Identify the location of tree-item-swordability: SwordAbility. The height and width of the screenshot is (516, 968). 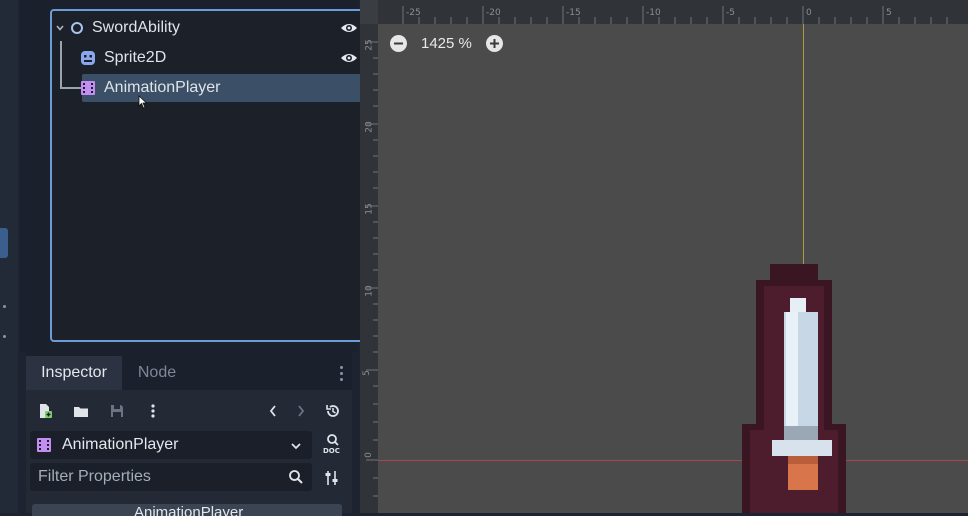
(209, 28).